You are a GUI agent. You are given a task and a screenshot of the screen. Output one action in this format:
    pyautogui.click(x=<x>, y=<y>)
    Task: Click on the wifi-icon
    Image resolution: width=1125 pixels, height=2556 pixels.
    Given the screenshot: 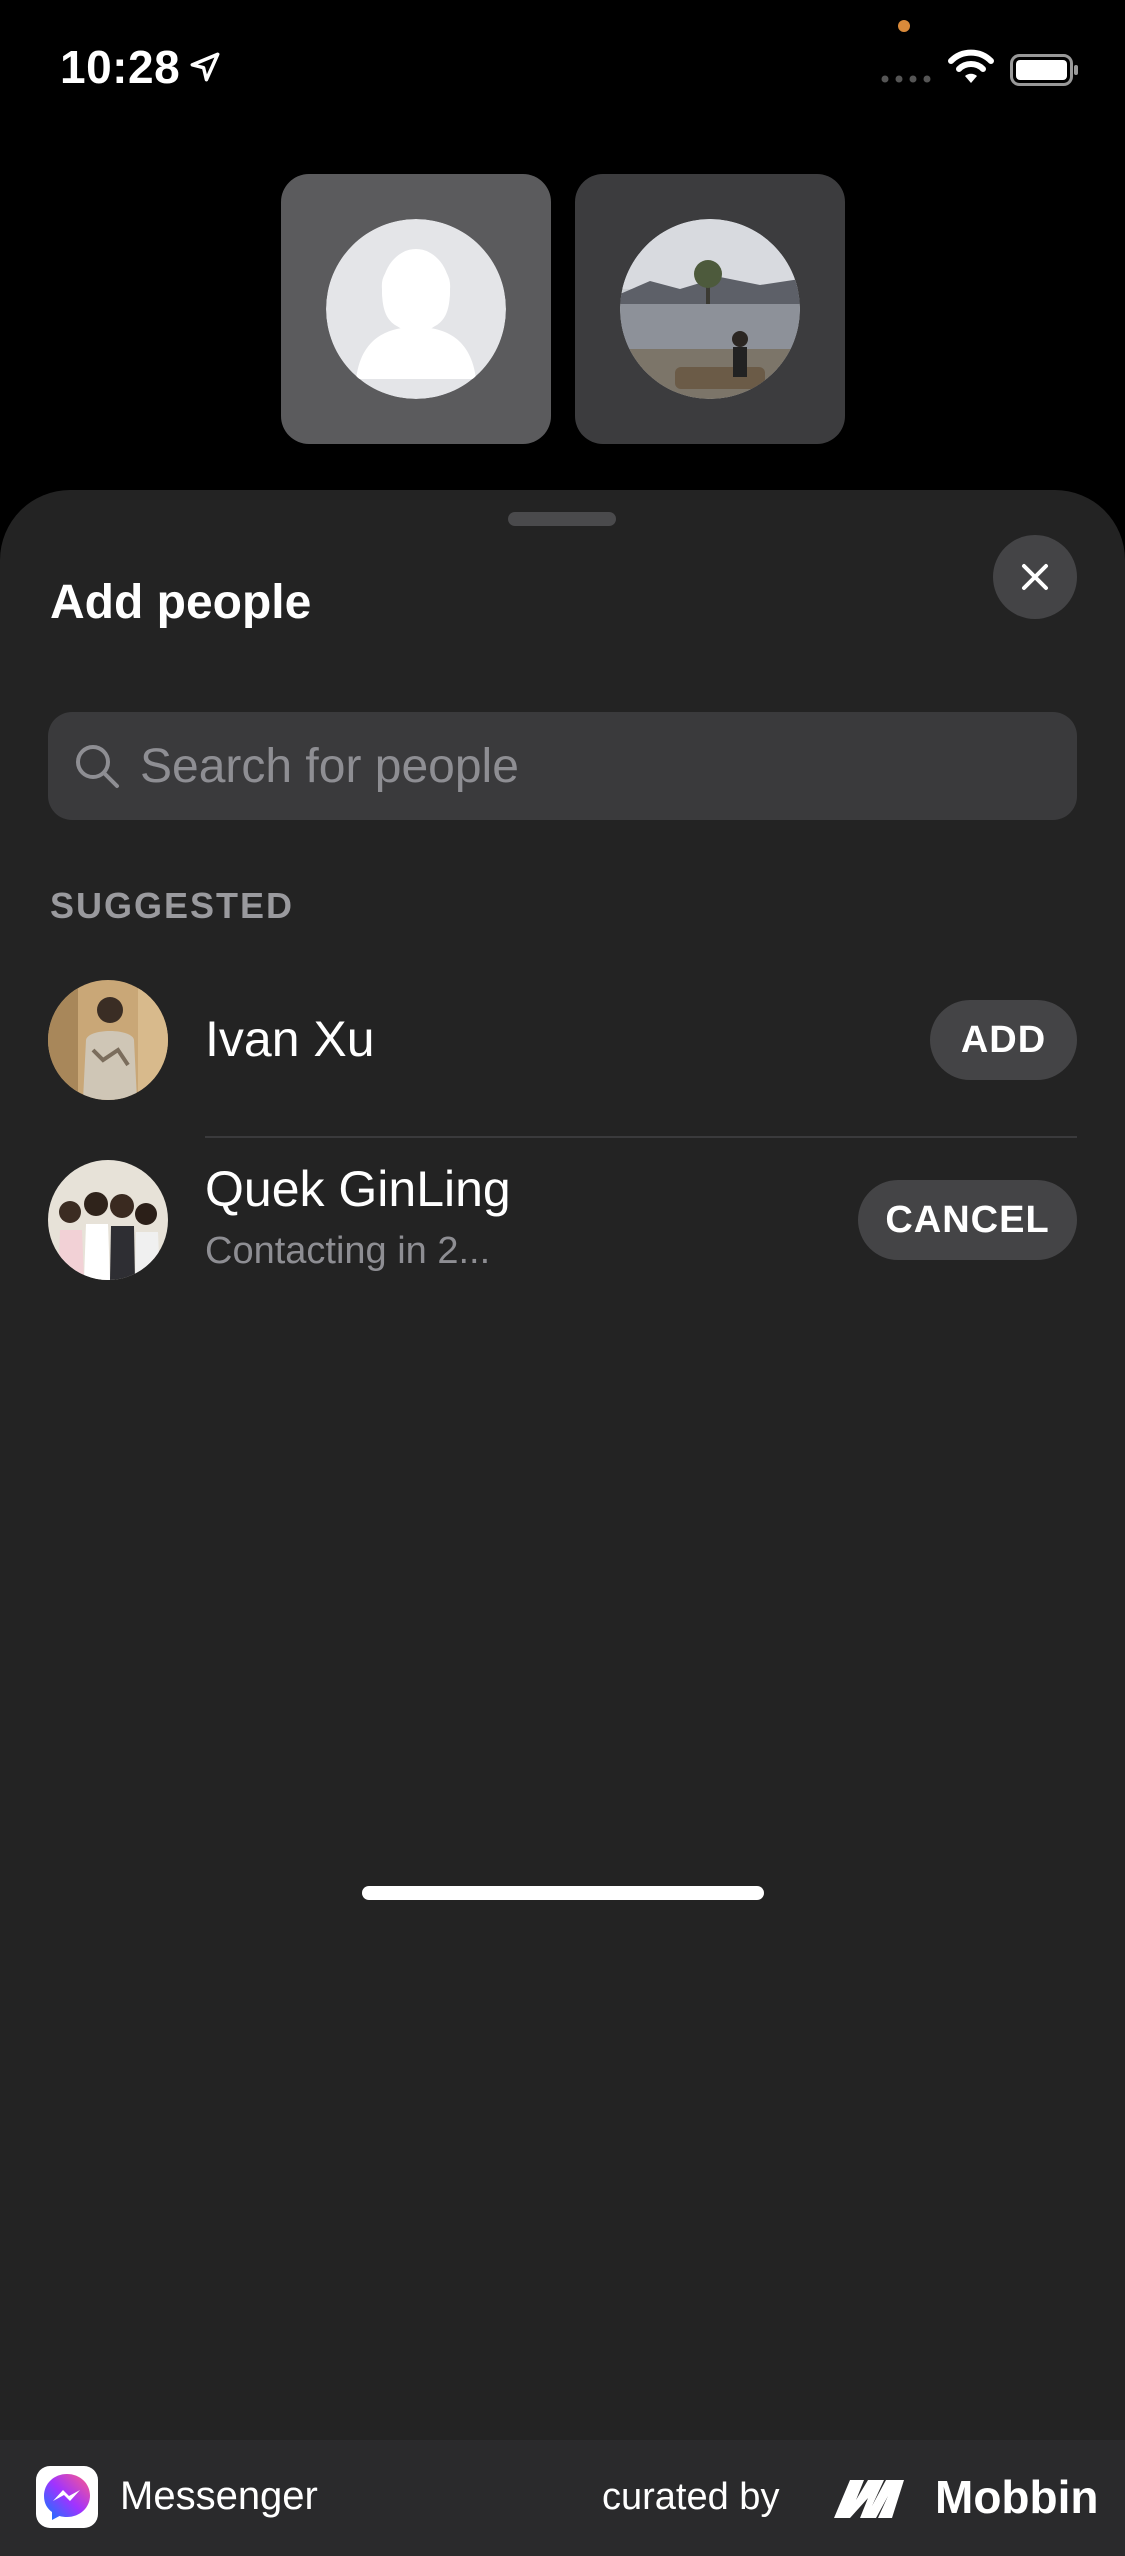 What is the action you would take?
    pyautogui.click(x=971, y=66)
    